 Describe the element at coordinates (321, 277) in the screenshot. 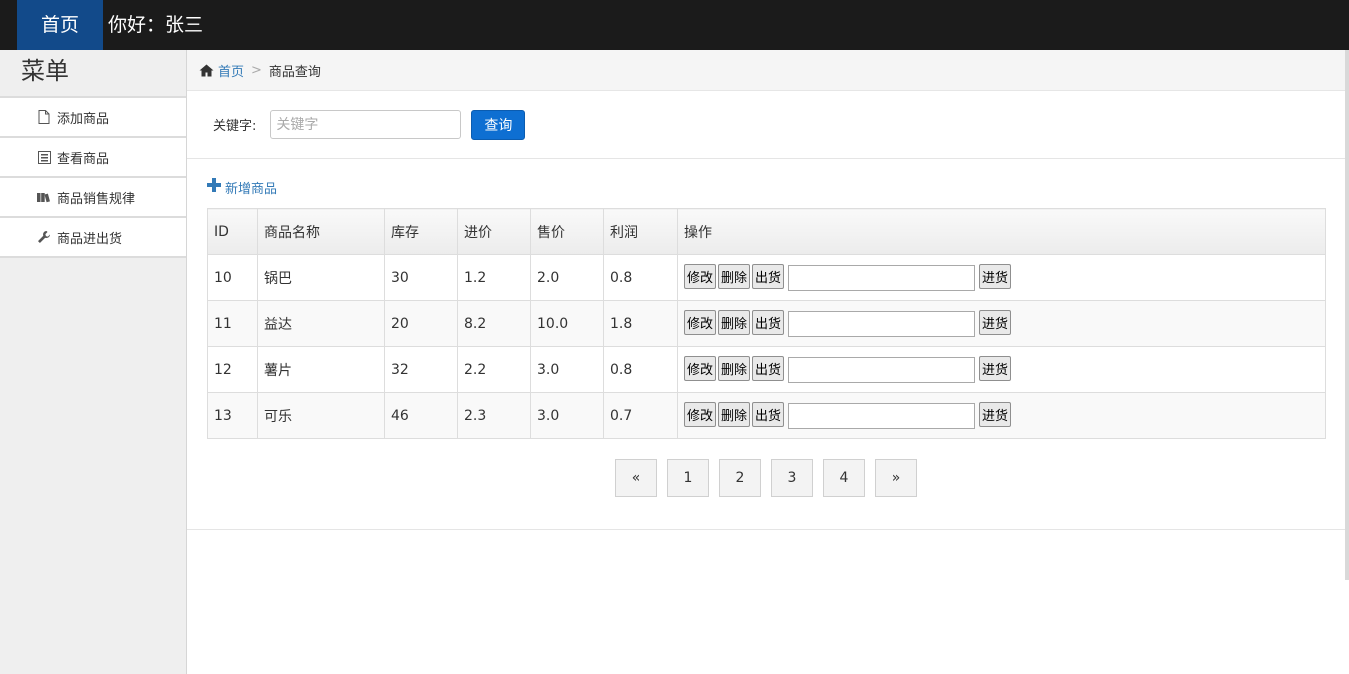

I see `cell-name: 锅巴` at that location.